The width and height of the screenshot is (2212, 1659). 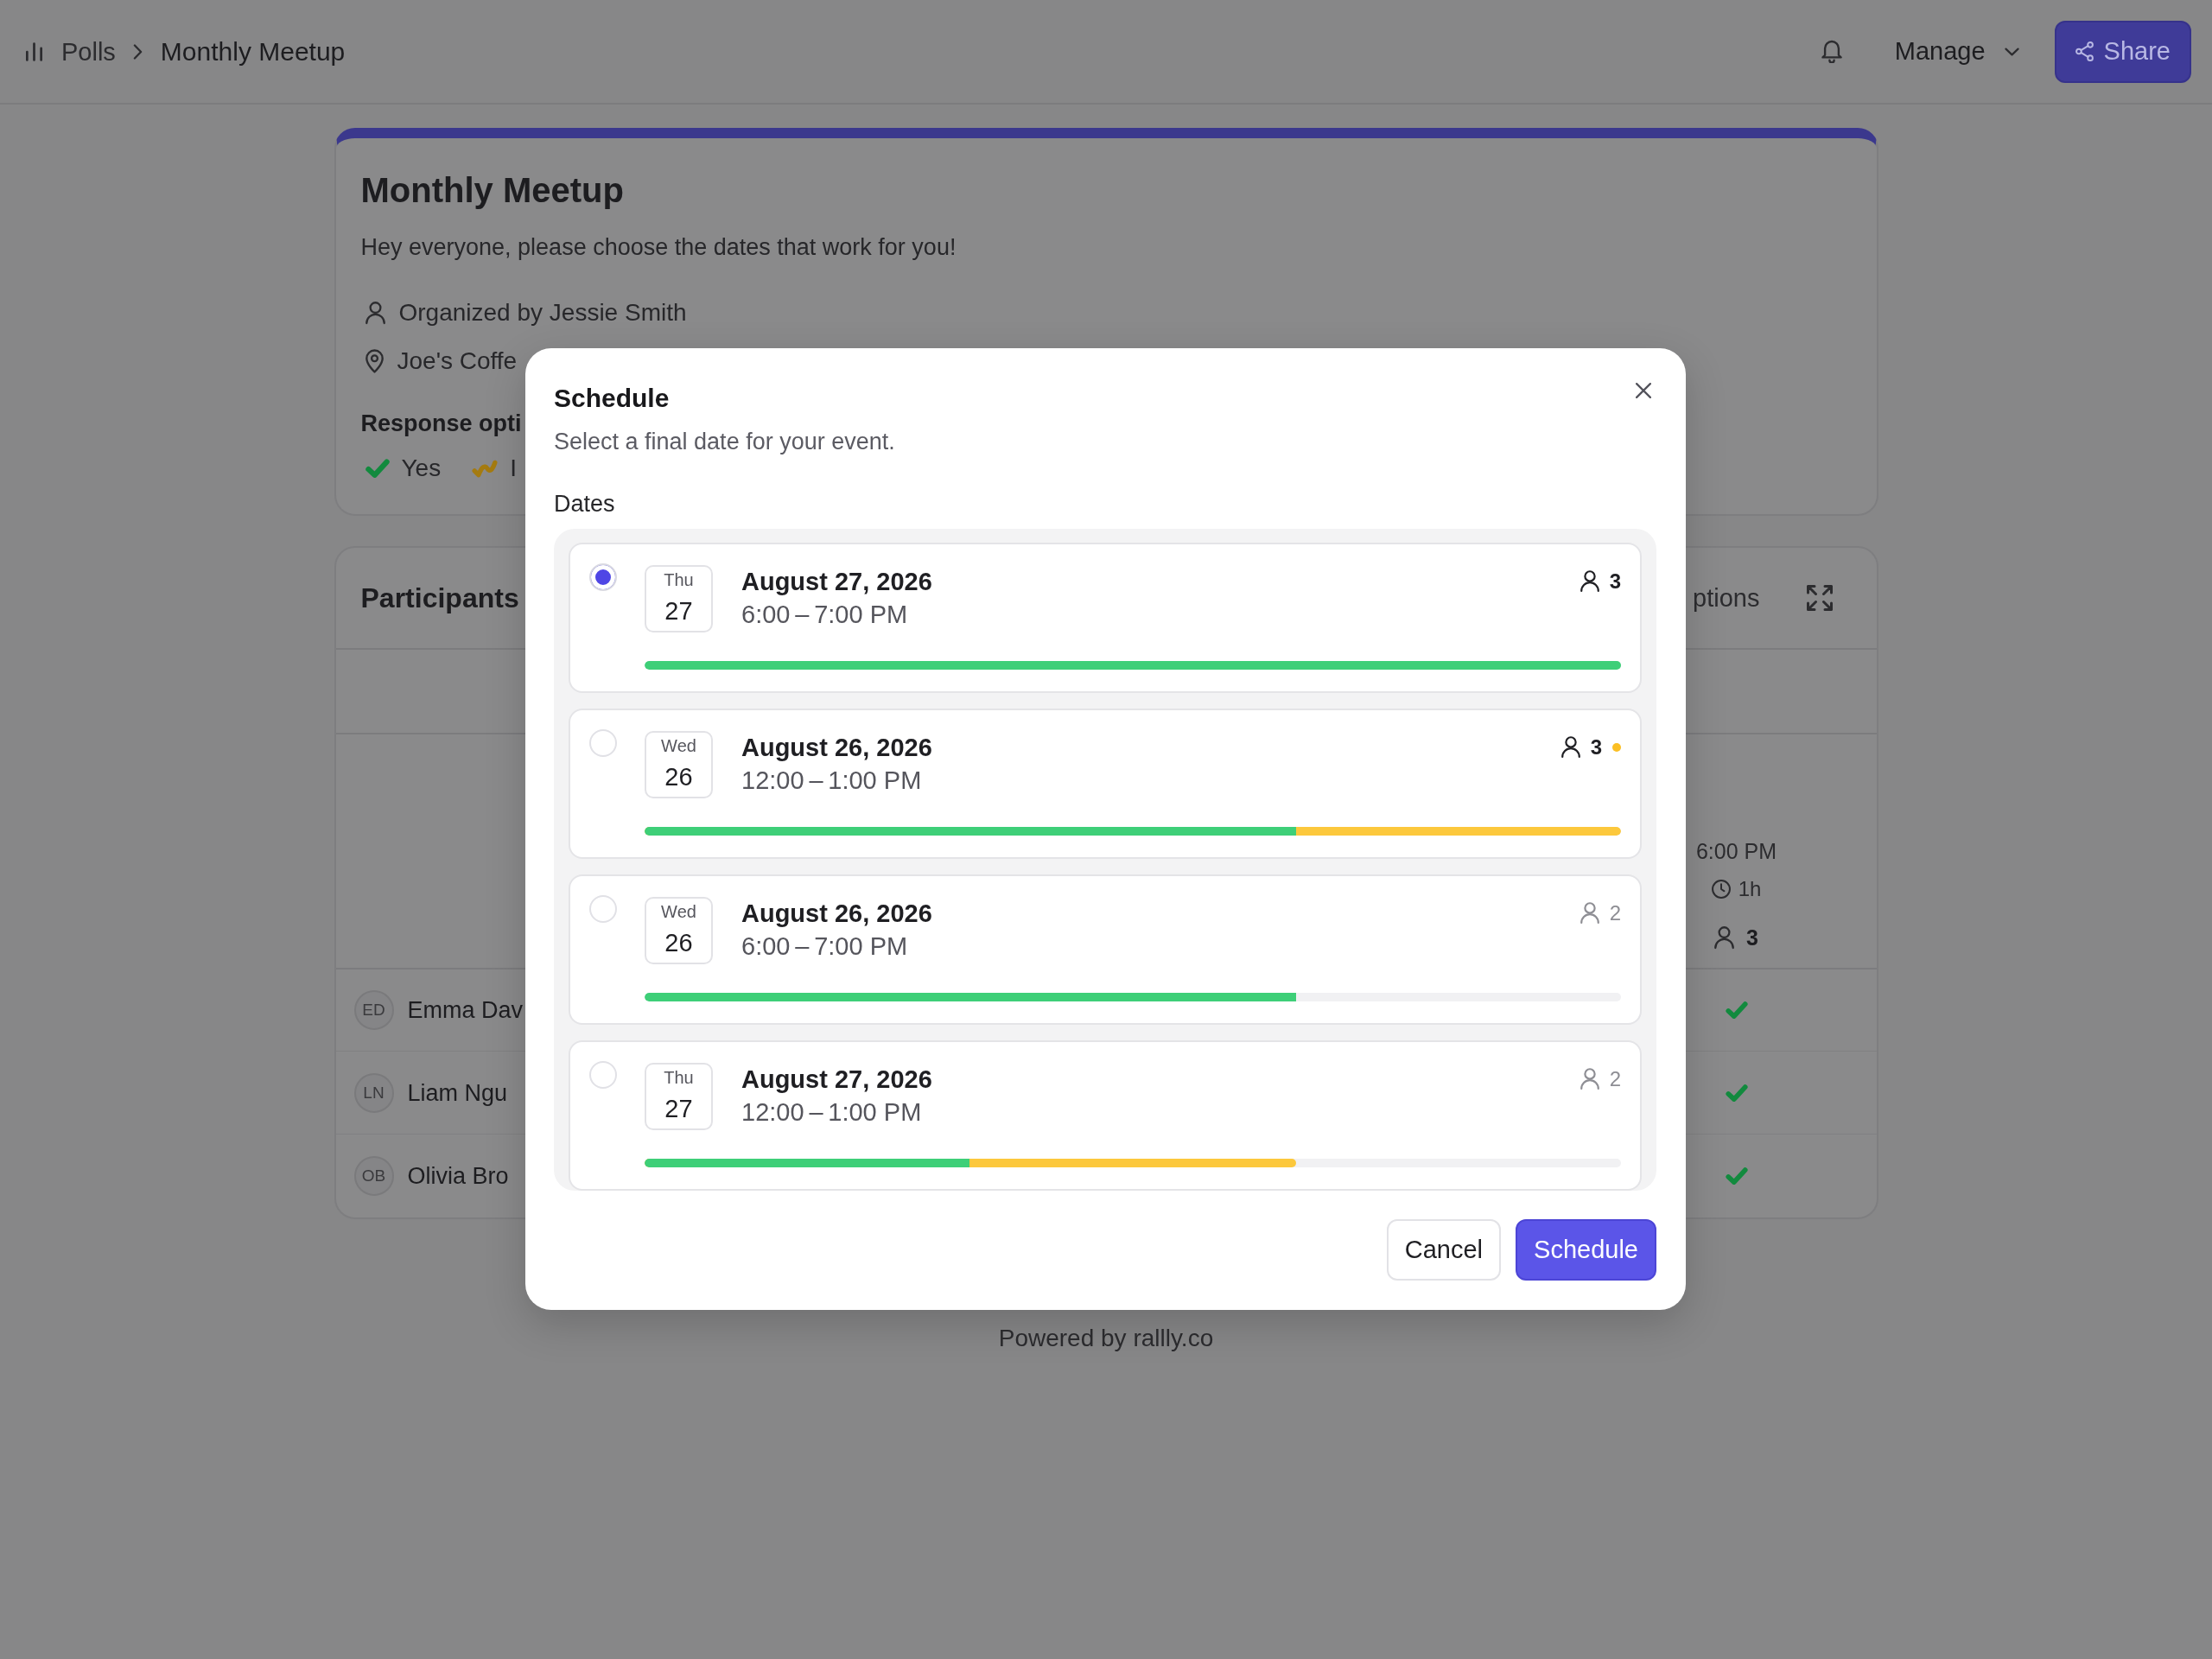 What do you see at coordinates (1819, 598) in the screenshot?
I see `expand-icon` at bounding box center [1819, 598].